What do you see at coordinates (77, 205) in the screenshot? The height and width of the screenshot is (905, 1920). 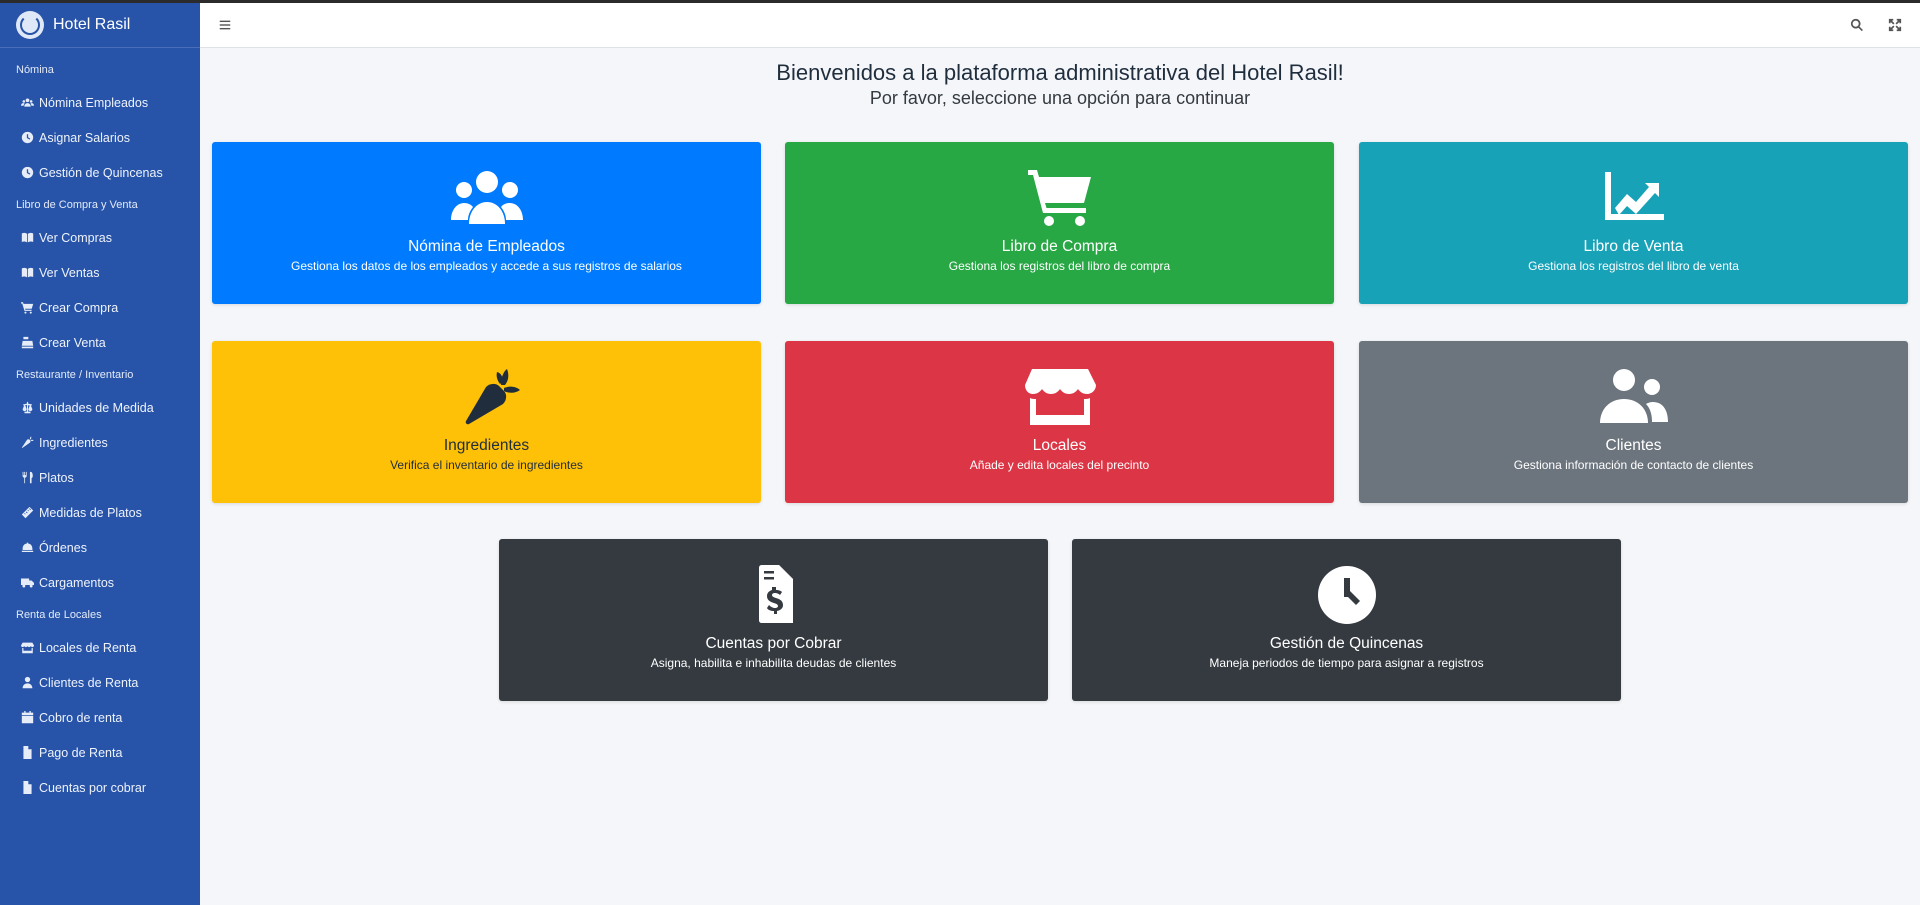 I see `sidebar-section-header: Libro de Compra y Venta` at bounding box center [77, 205].